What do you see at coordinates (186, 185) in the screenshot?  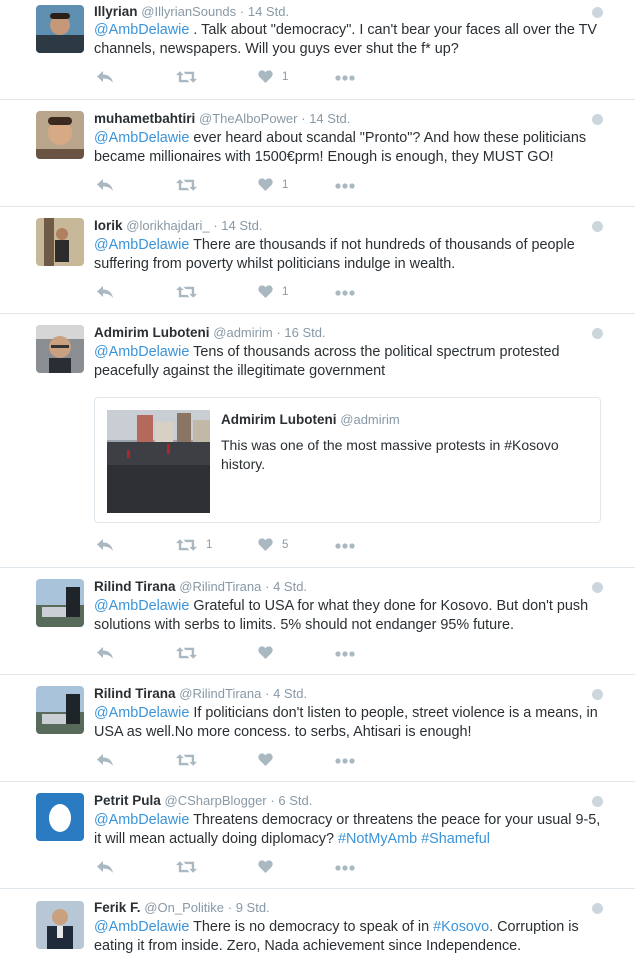 I see `retweet-icon` at bounding box center [186, 185].